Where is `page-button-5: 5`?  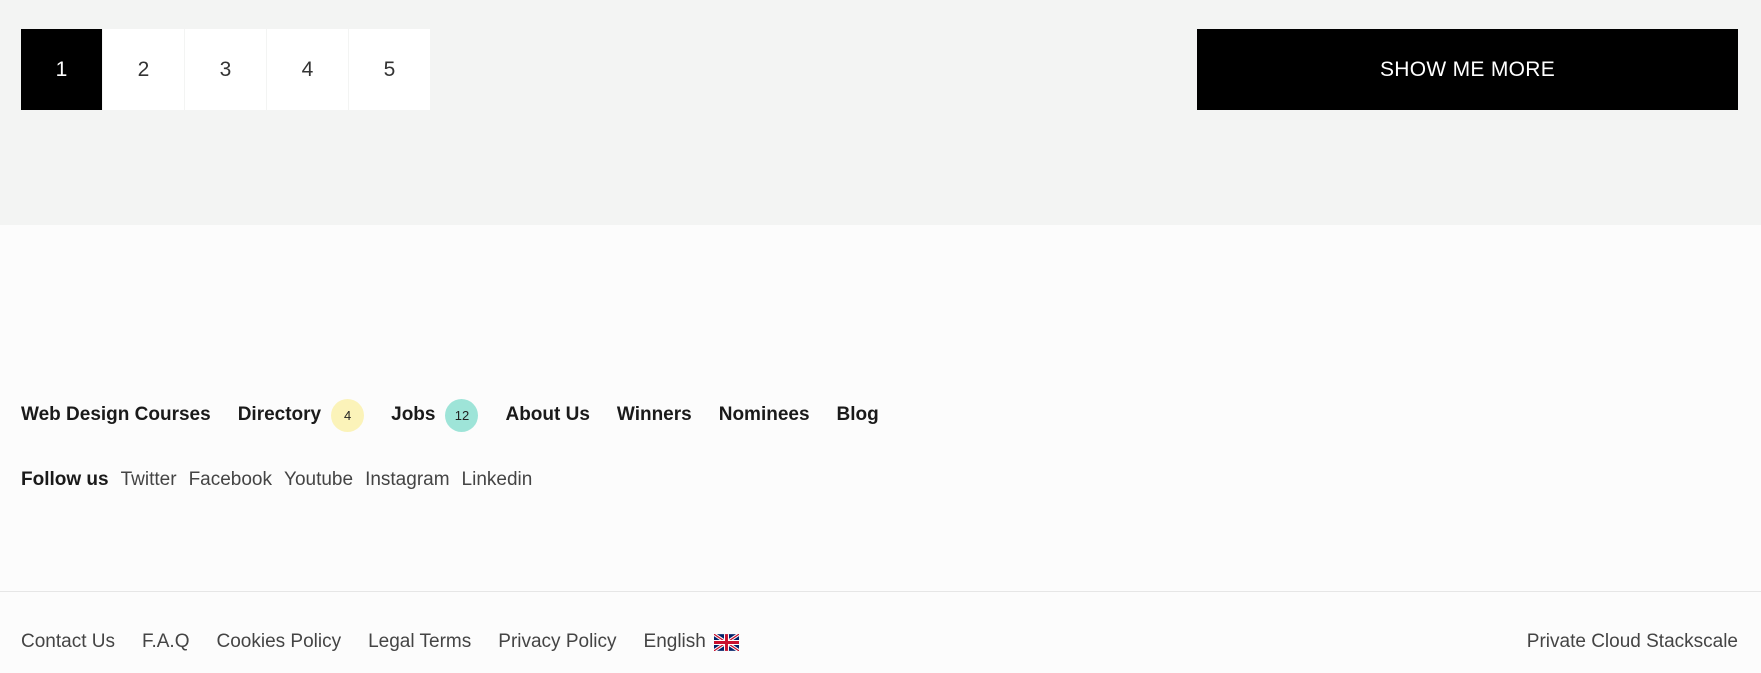
page-button-5: 5 is located at coordinates (389, 69).